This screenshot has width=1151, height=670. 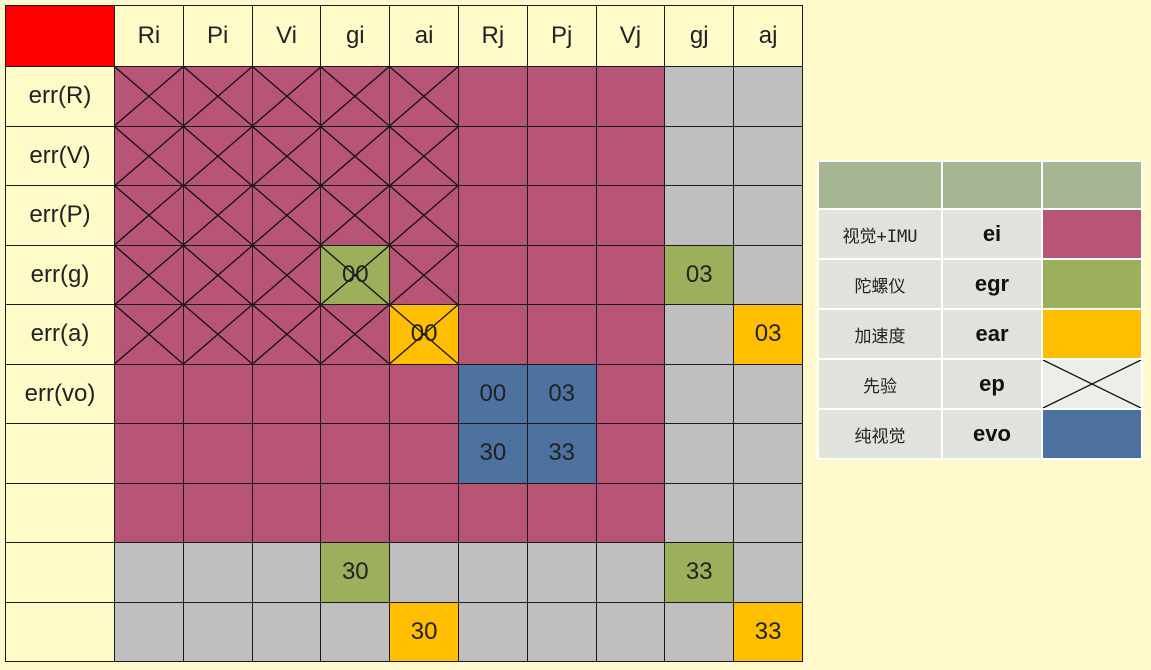 I want to click on legend-row-egr: 陀螺仪 egr, so click(x=980, y=284).